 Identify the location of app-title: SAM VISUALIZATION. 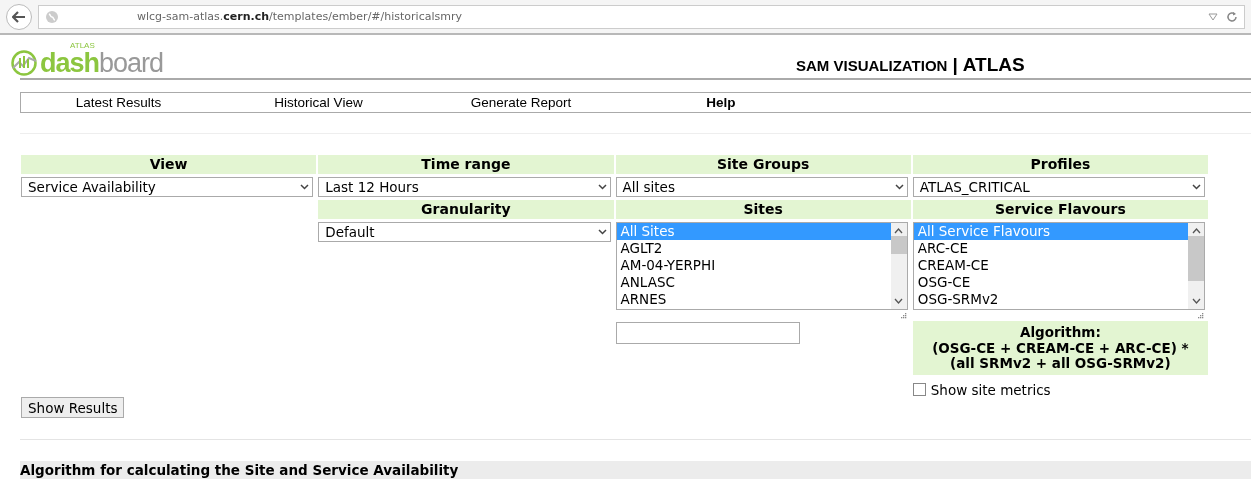
(872, 65).